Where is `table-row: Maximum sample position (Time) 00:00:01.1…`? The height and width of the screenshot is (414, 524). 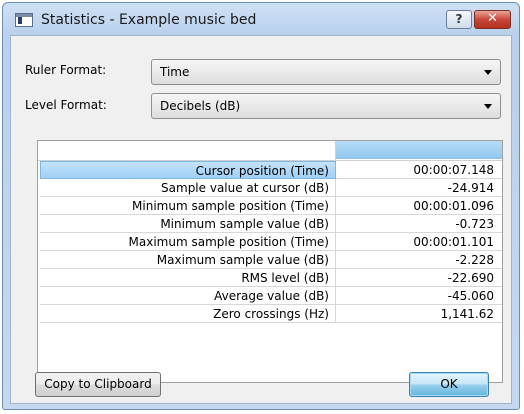
table-row: Maximum sample position (Time) 00:00:01.1… is located at coordinates (270, 242).